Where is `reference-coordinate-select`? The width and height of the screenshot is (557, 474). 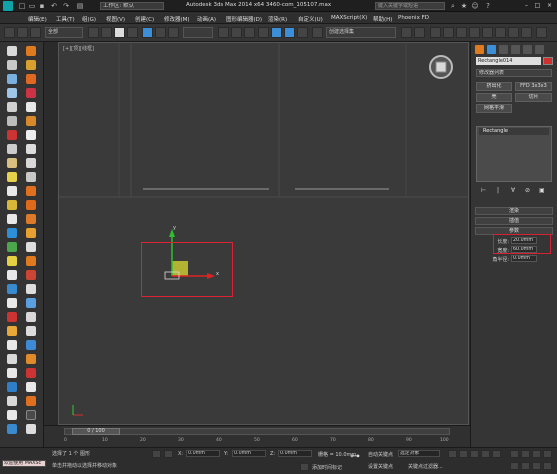 reference-coordinate-select is located at coordinates (198, 32).